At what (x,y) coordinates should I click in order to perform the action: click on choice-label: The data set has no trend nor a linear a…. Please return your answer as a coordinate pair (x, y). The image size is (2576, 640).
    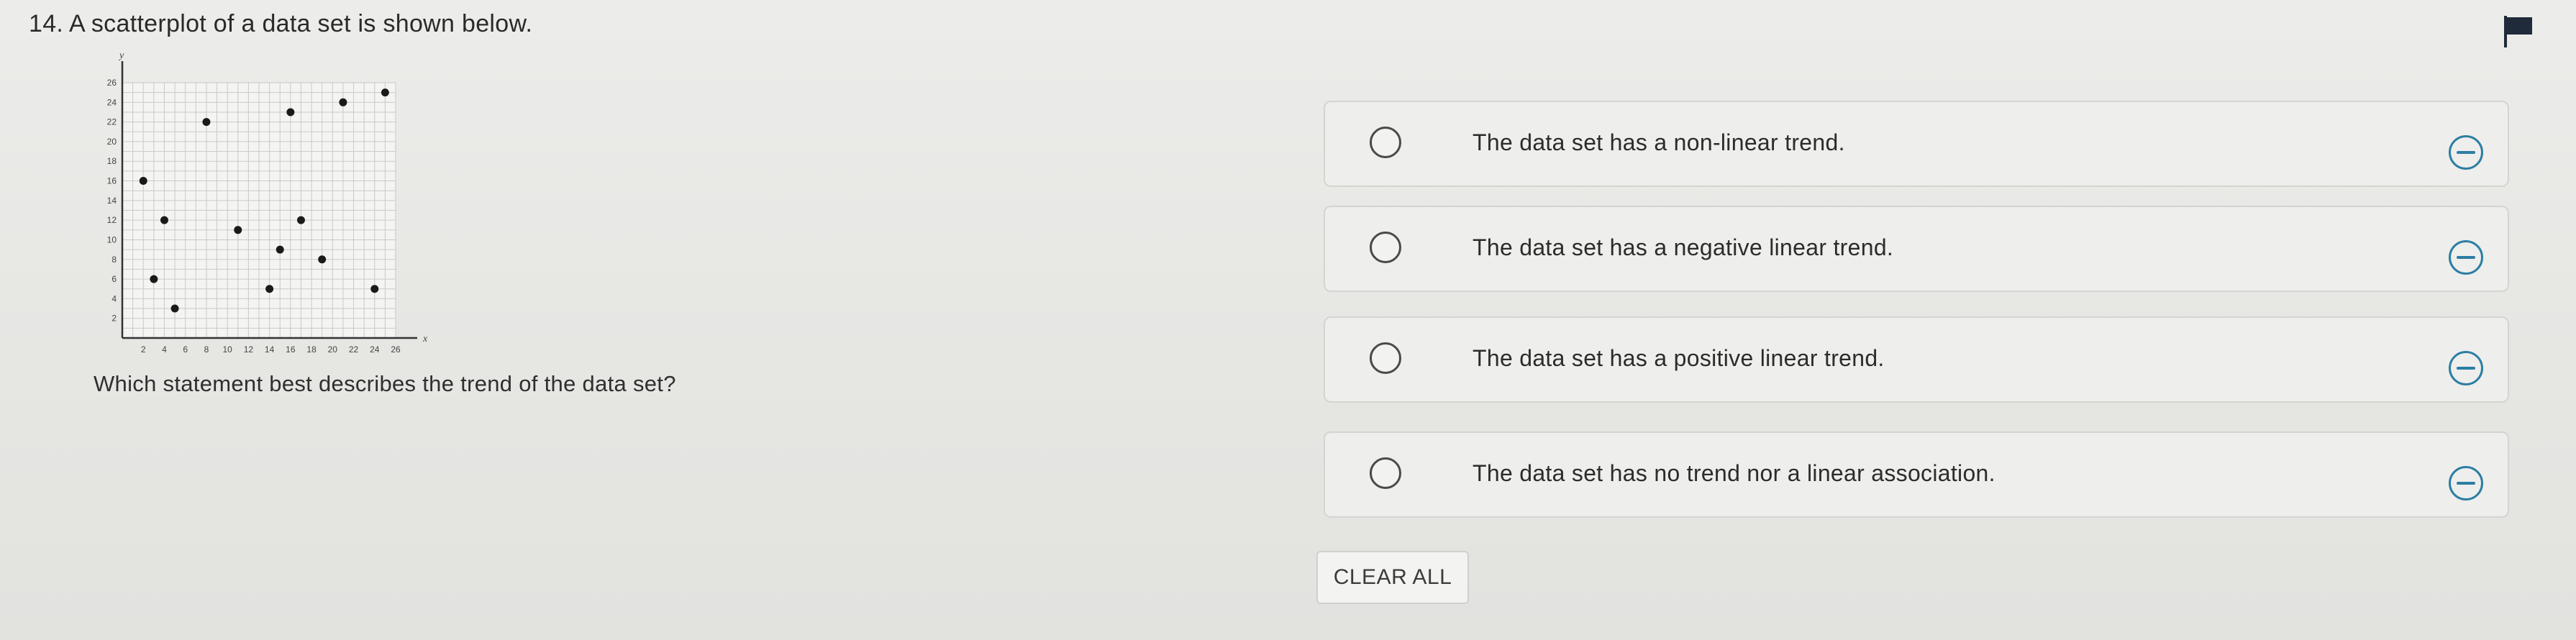
    Looking at the image, I should click on (1734, 473).